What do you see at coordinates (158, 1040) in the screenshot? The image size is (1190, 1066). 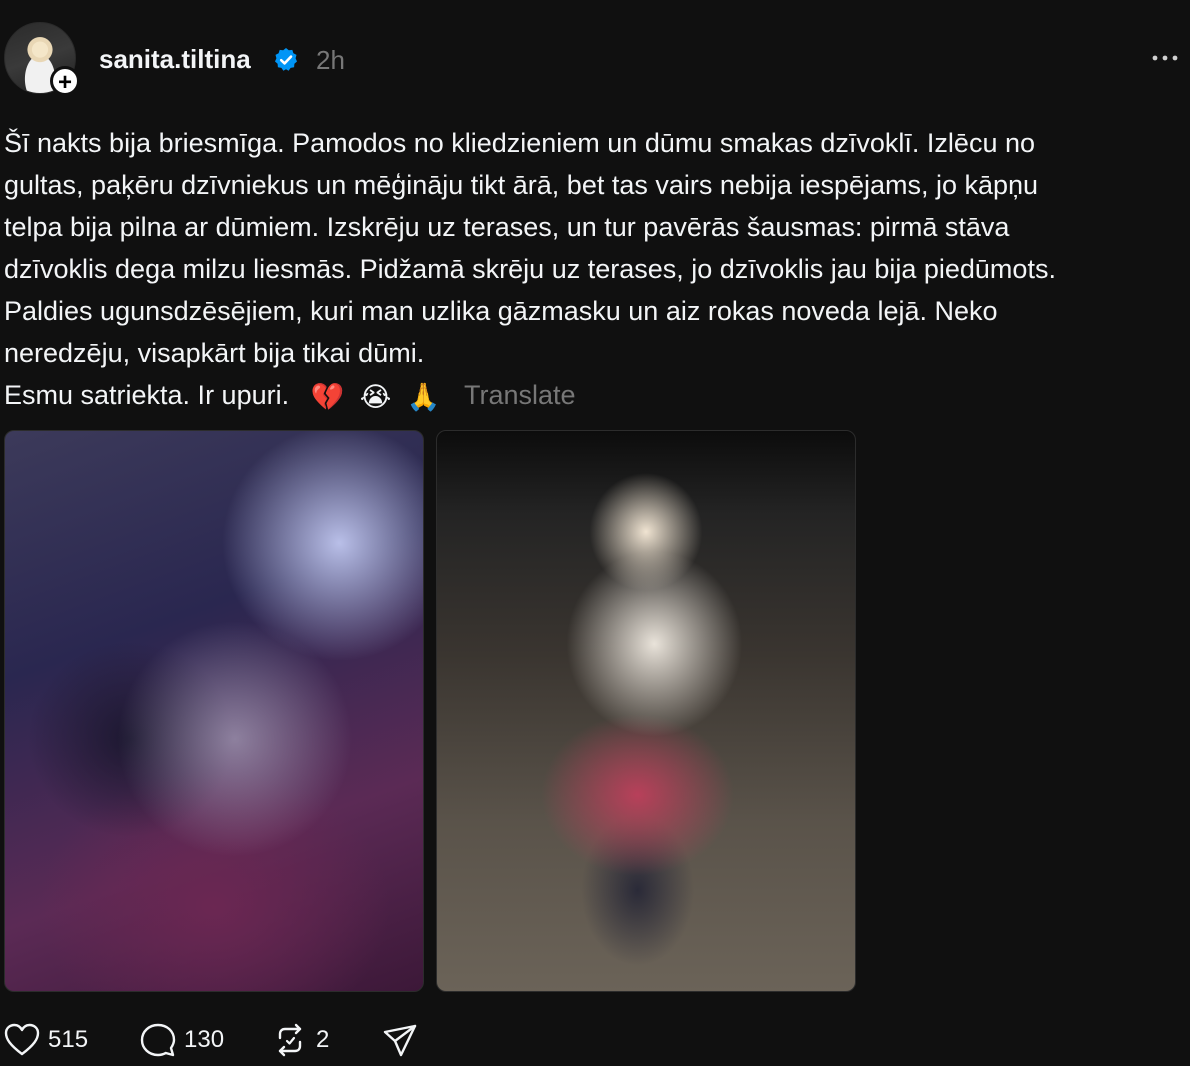 I see `comment-icon` at bounding box center [158, 1040].